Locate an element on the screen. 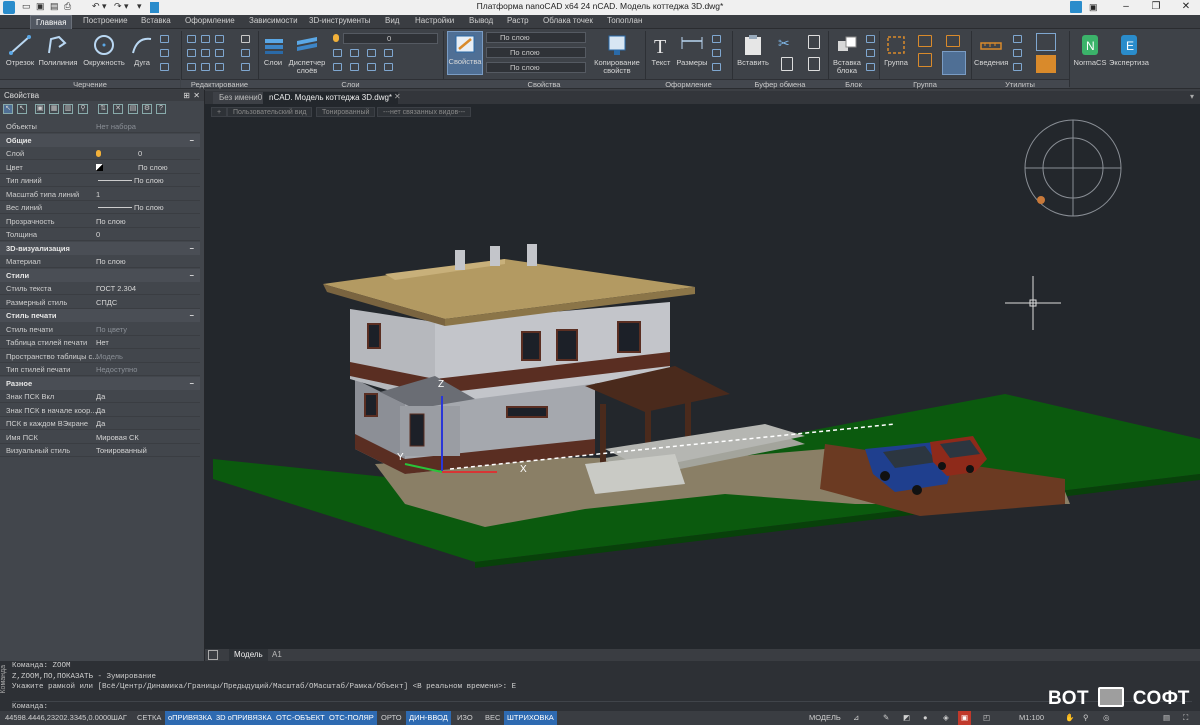 This screenshot has height=725, width=1200. model-tab: Модель is located at coordinates (248, 655).